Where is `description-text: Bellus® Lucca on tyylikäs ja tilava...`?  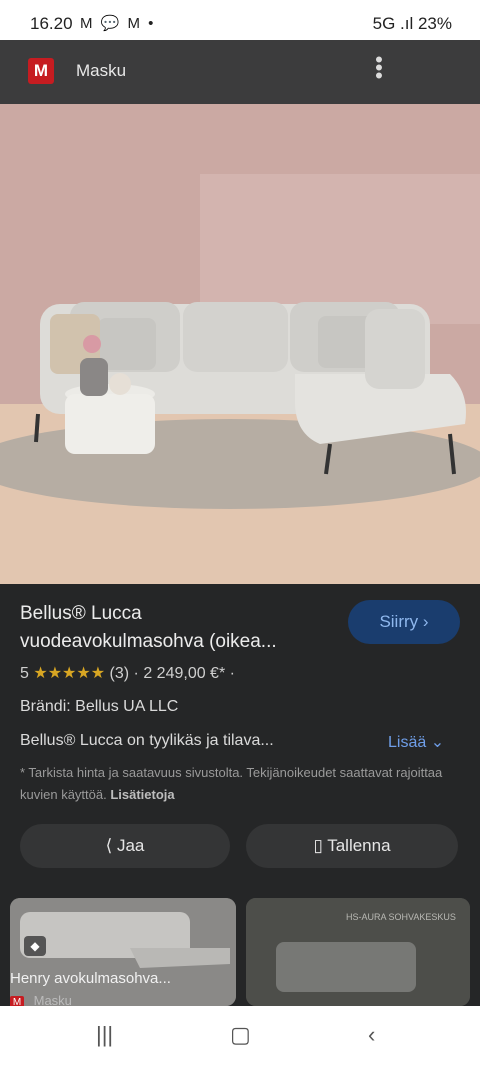
description-text: Bellus® Lucca on tyylikäs ja tilava... is located at coordinates (147, 740).